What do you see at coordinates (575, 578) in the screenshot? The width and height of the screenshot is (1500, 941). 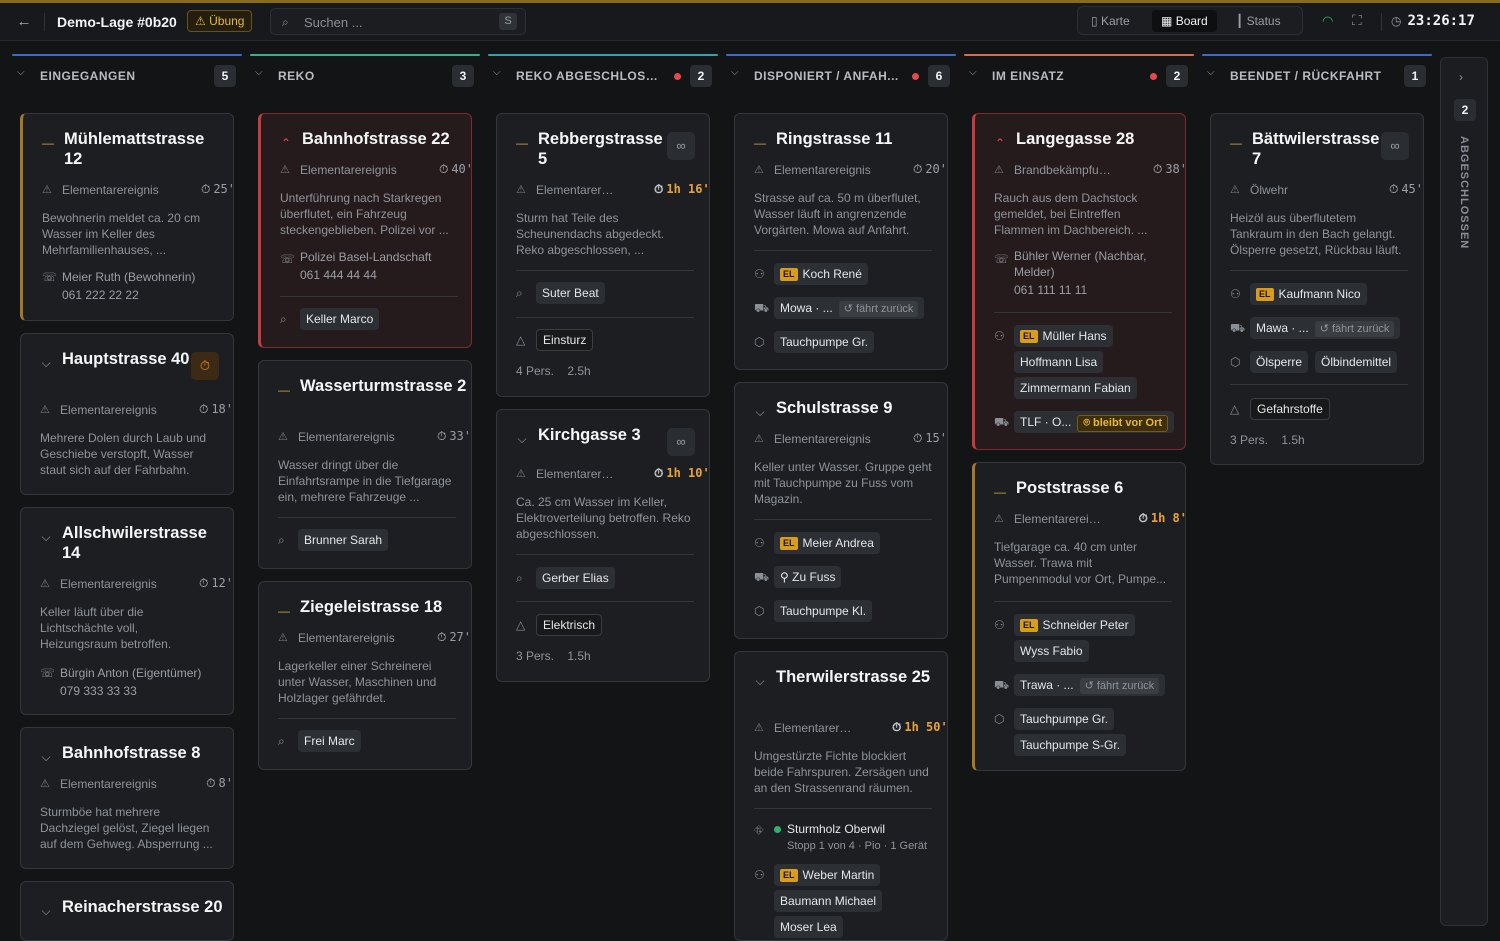 I see `reko-person-chip: Gerber Elias` at bounding box center [575, 578].